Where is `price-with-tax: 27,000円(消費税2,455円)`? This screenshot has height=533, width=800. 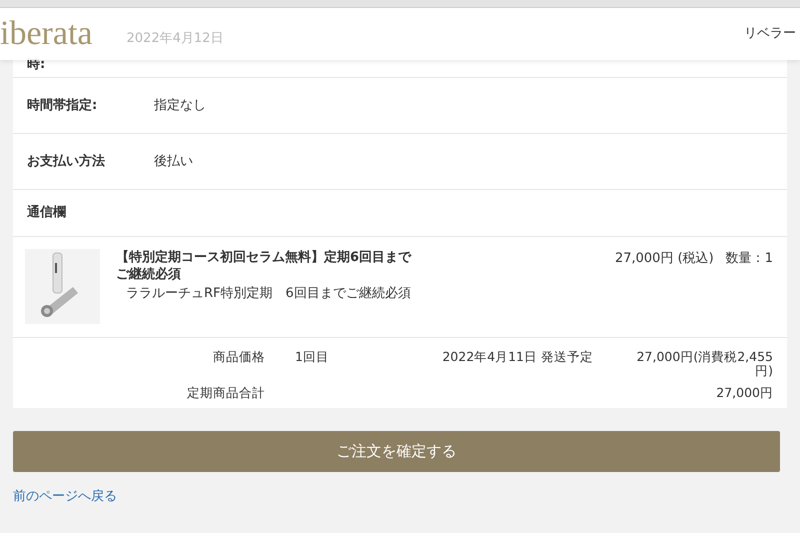
price-with-tax: 27,000円(消費税2,455円) is located at coordinates (704, 365).